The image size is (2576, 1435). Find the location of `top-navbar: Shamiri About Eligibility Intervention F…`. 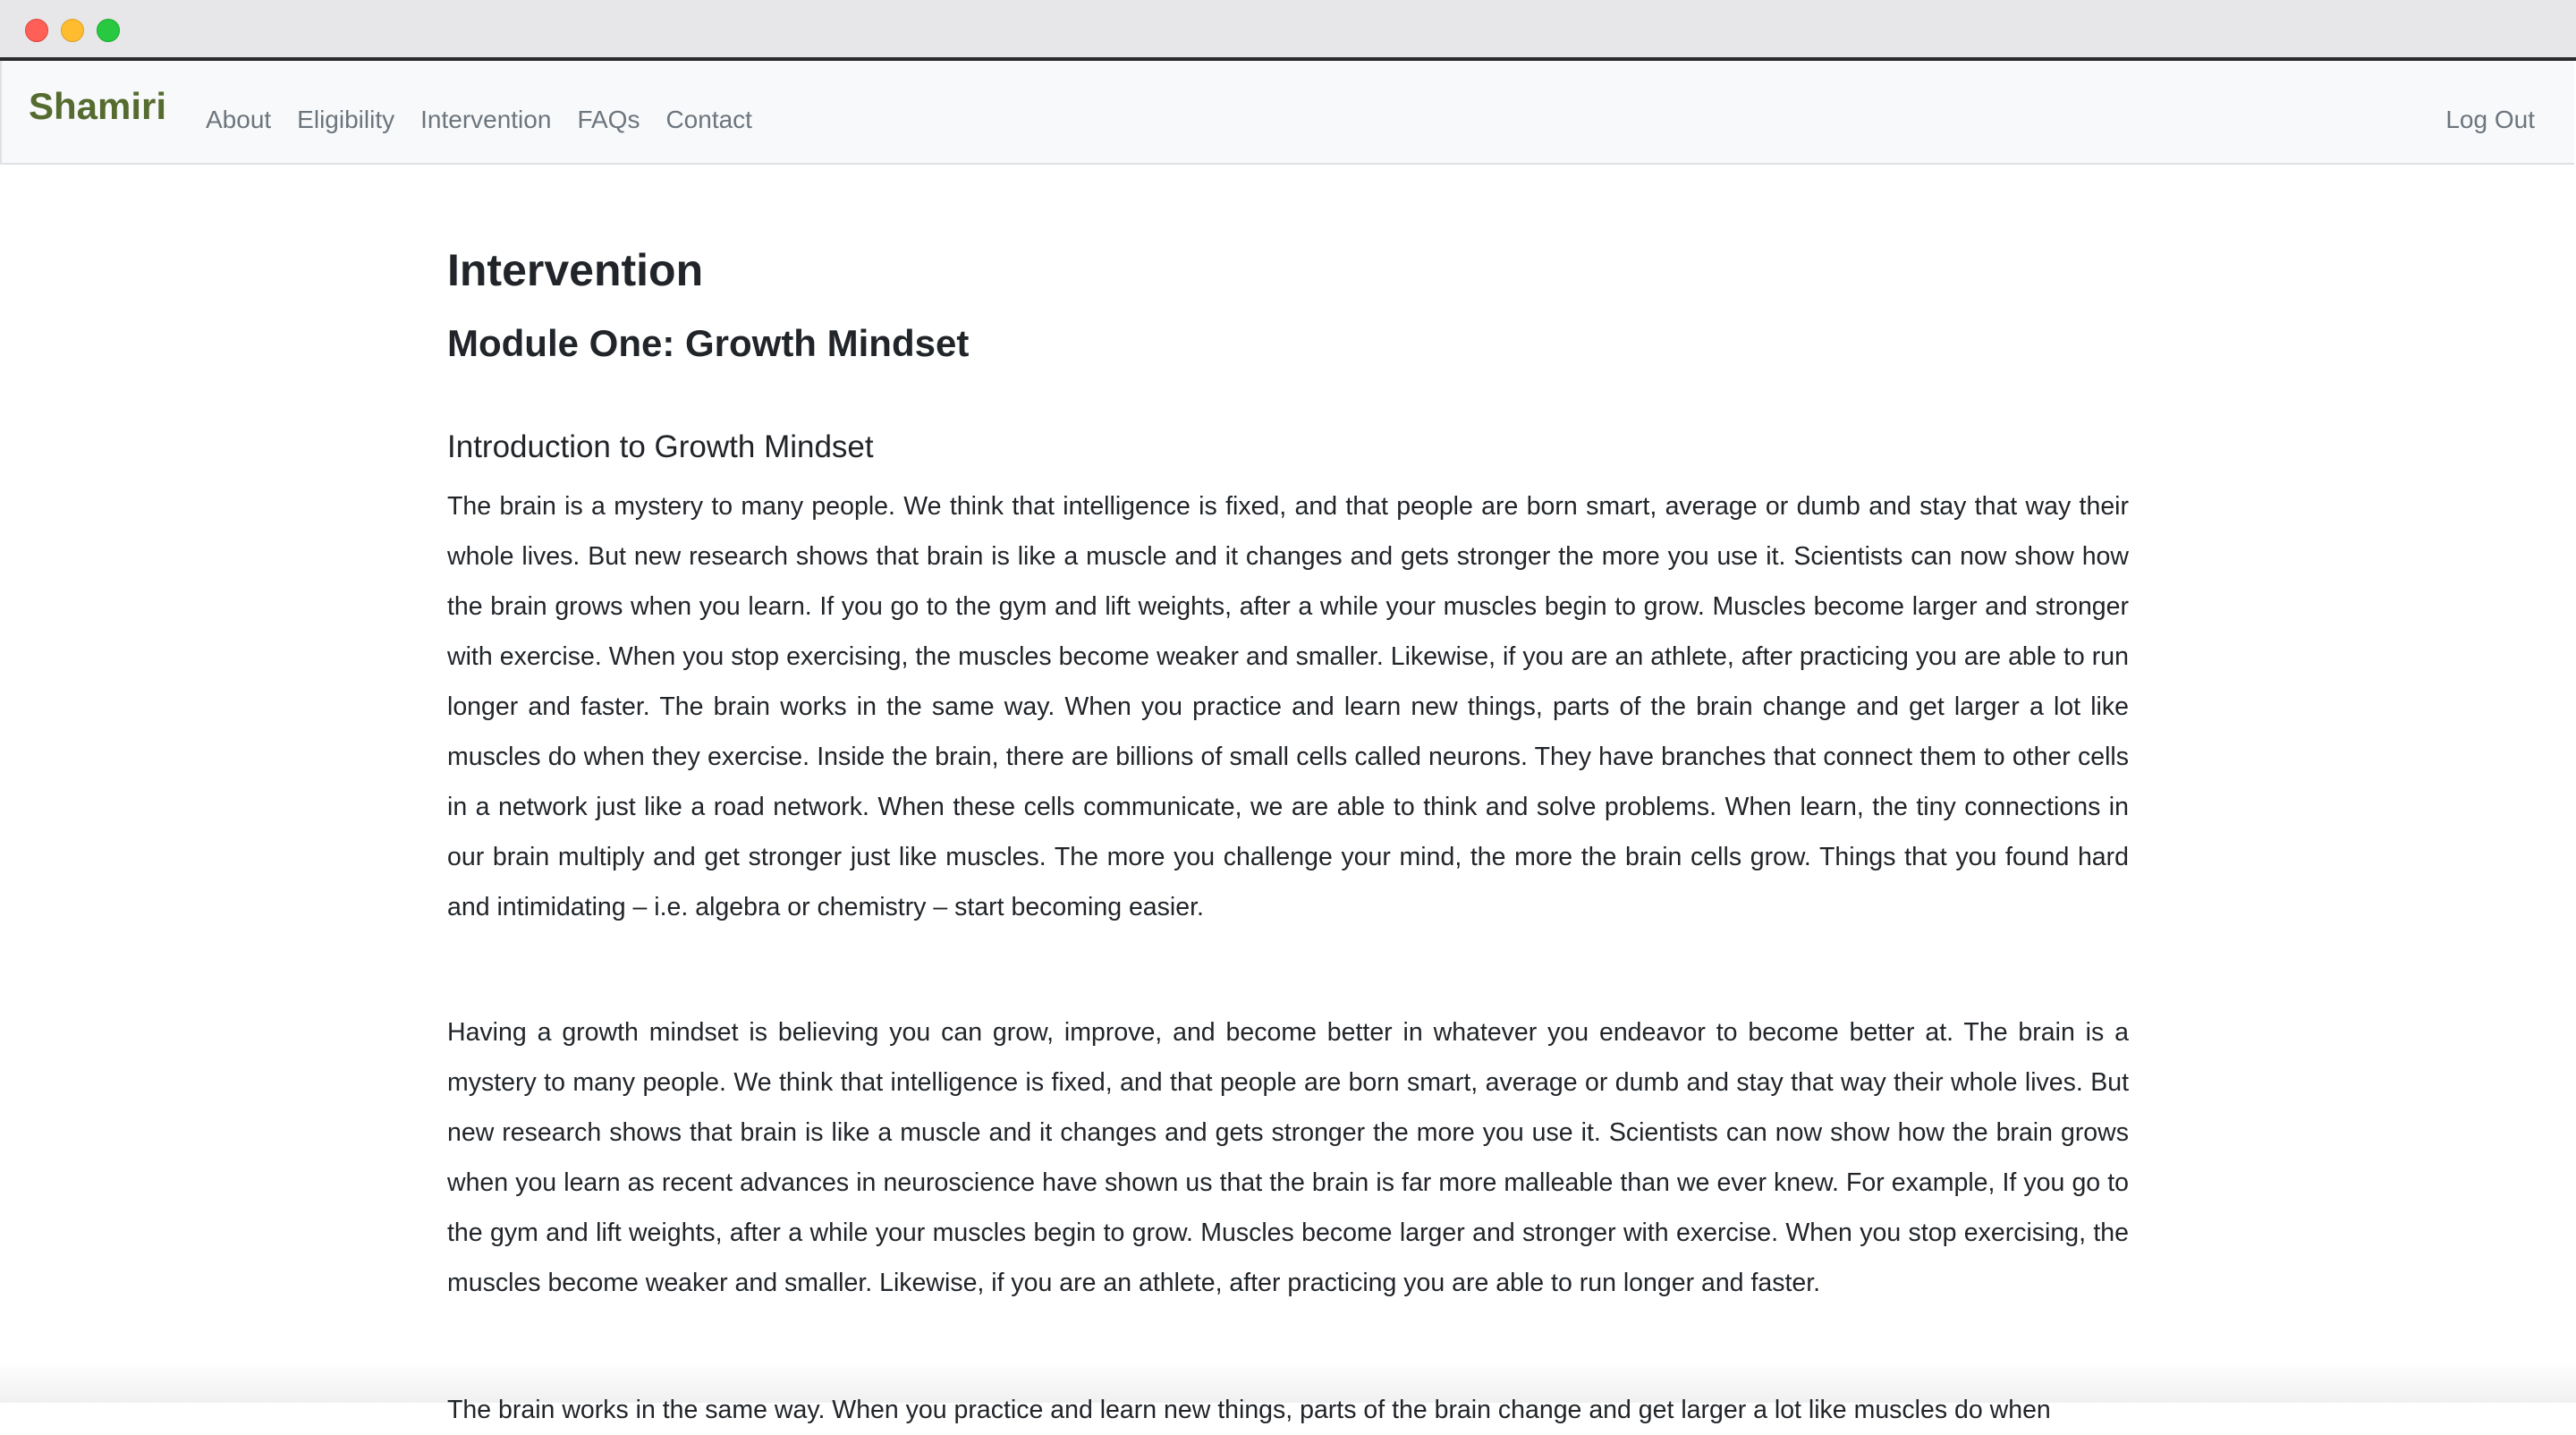

top-navbar: Shamiri About Eligibility Intervention F… is located at coordinates (1287, 113).